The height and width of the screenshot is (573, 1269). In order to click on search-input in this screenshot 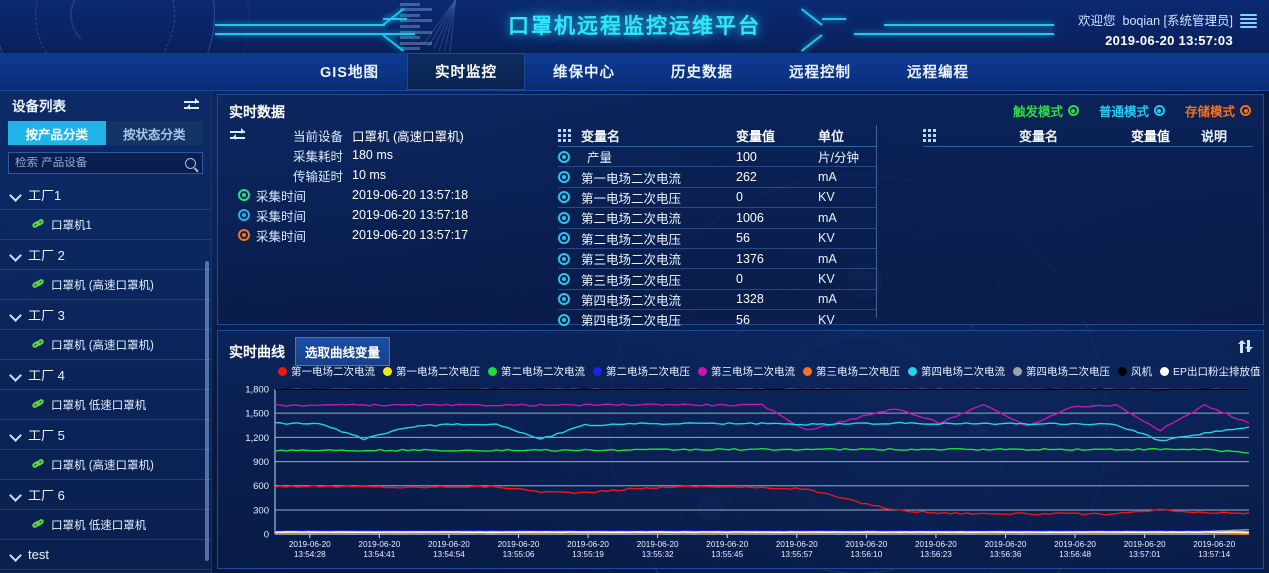, I will do `click(100, 163)`.